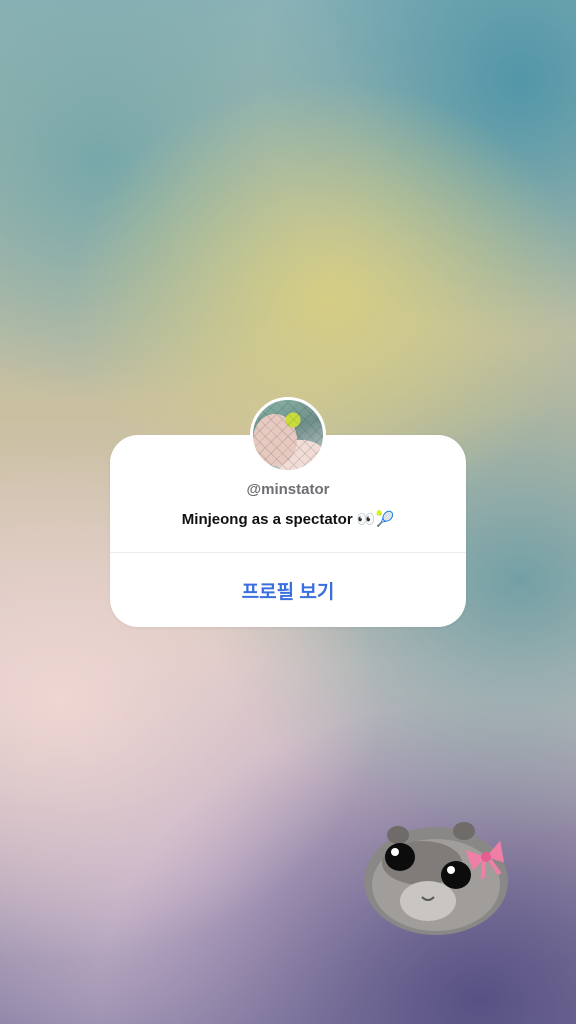 Image resolution: width=576 pixels, height=1024 pixels. What do you see at coordinates (288, 489) in the screenshot?
I see `username-label: @minstator` at bounding box center [288, 489].